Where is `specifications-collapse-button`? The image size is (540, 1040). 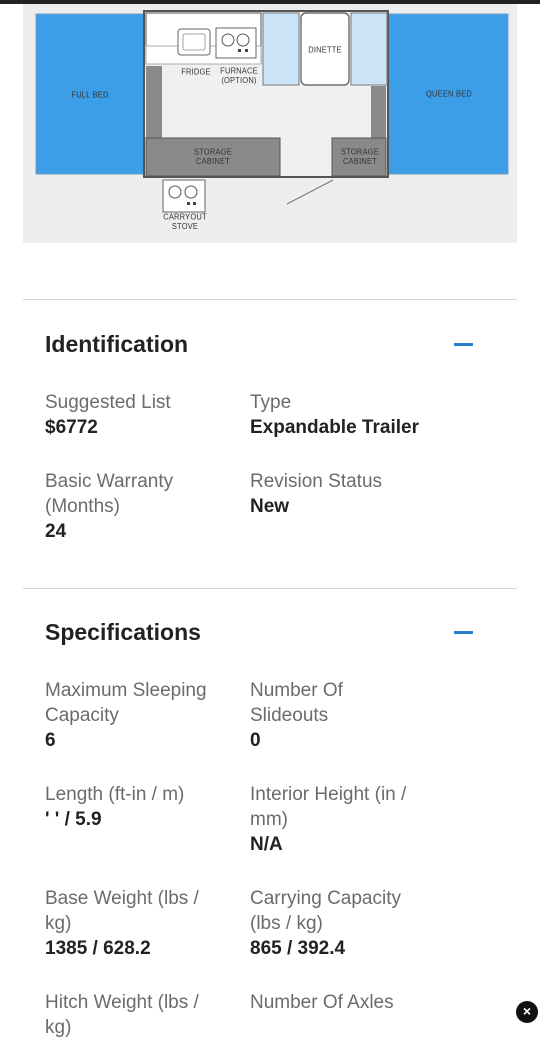 specifications-collapse-button is located at coordinates (463, 633).